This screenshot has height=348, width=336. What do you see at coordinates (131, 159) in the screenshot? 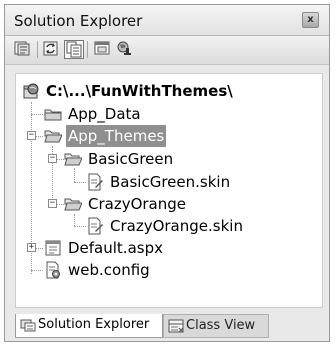
I see `tree-node-label: BasicGreen` at bounding box center [131, 159].